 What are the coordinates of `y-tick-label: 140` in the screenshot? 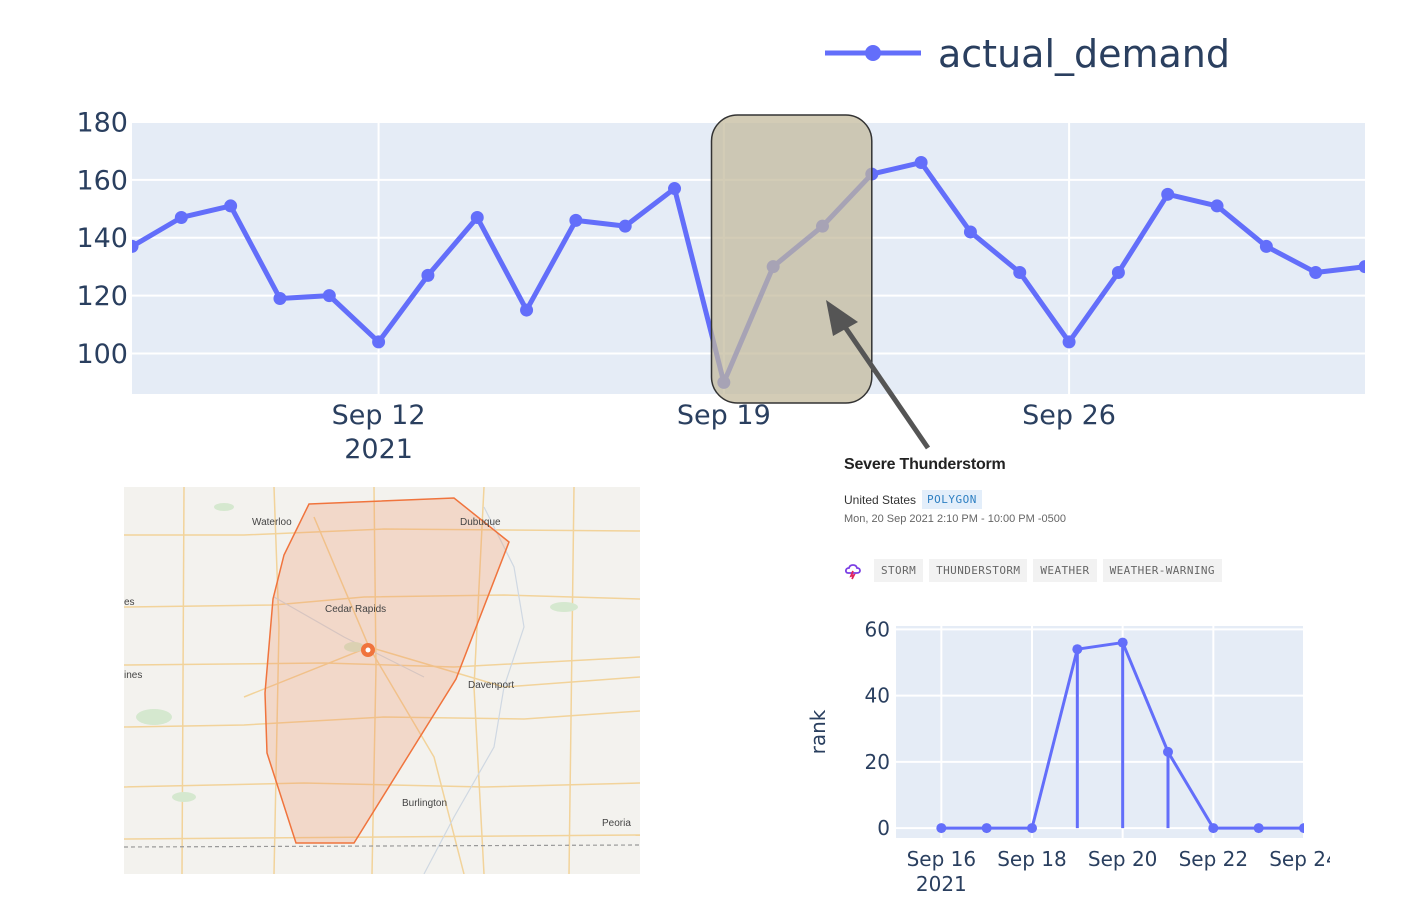 It's located at (102, 238).